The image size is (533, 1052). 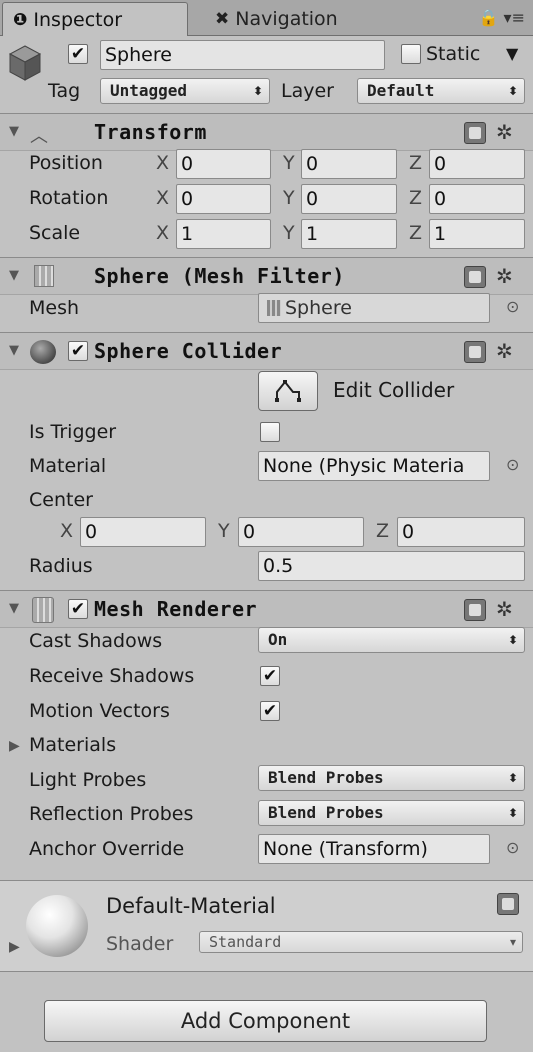 What do you see at coordinates (266, 926) in the screenshot?
I see `material-section: ▶ Default-Material Shader Standard ▾` at bounding box center [266, 926].